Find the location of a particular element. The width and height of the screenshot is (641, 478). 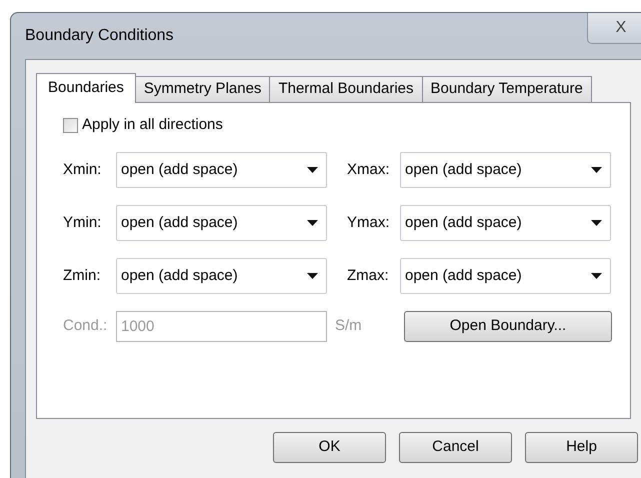

window-title: Boundary Conditions is located at coordinates (99, 36).